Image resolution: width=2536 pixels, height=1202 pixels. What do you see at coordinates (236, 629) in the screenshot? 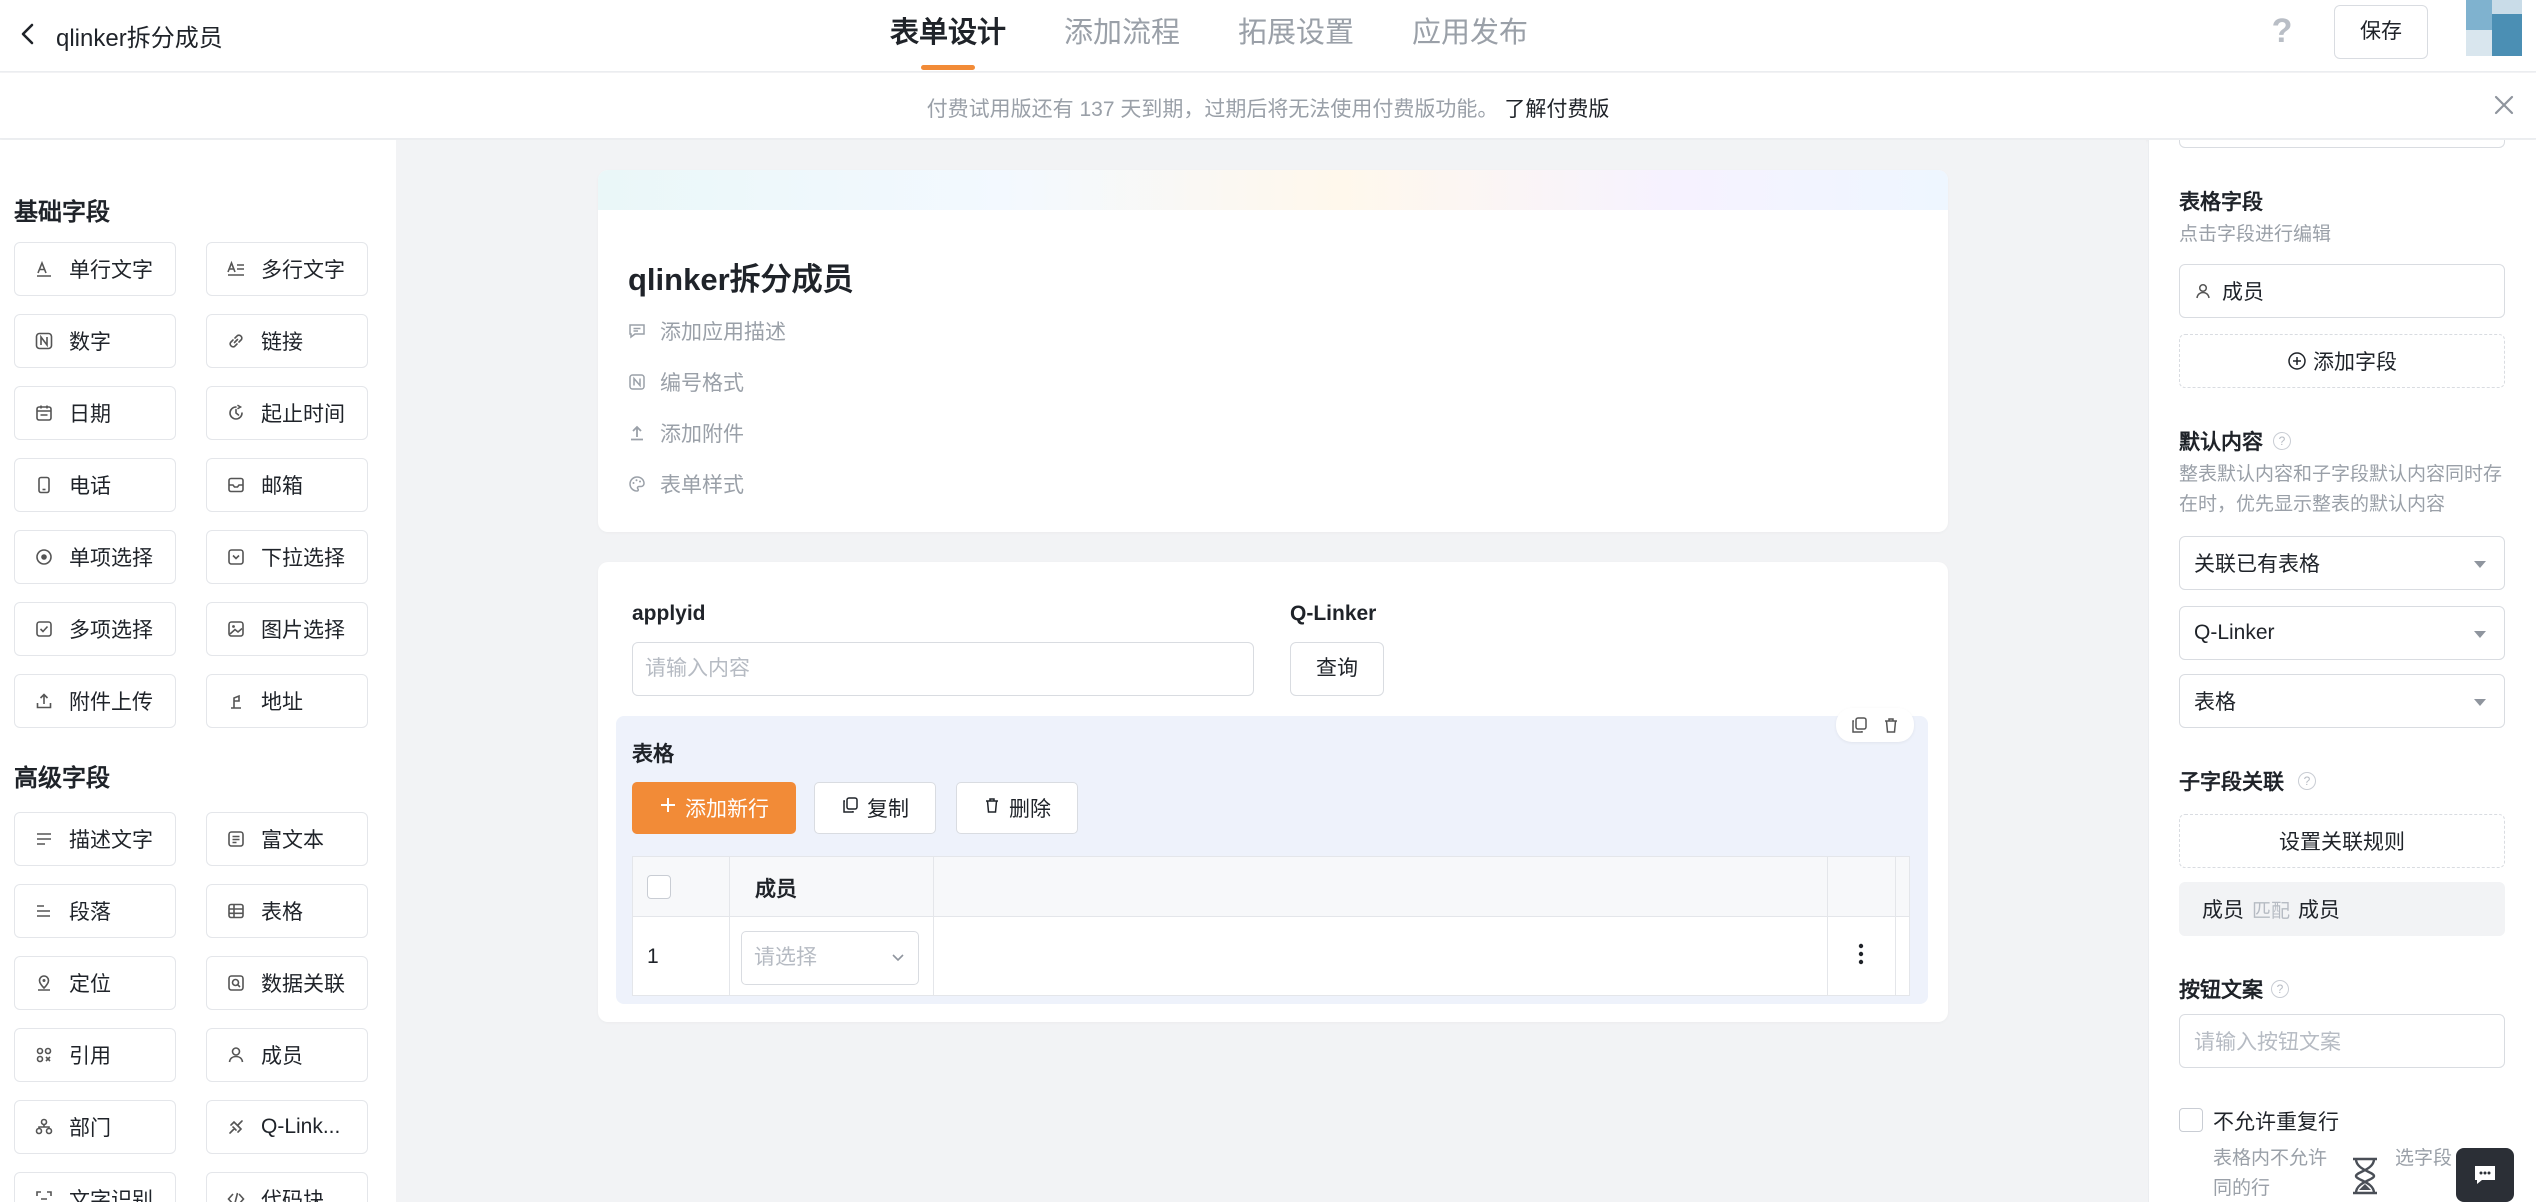
I see `image-icon` at bounding box center [236, 629].